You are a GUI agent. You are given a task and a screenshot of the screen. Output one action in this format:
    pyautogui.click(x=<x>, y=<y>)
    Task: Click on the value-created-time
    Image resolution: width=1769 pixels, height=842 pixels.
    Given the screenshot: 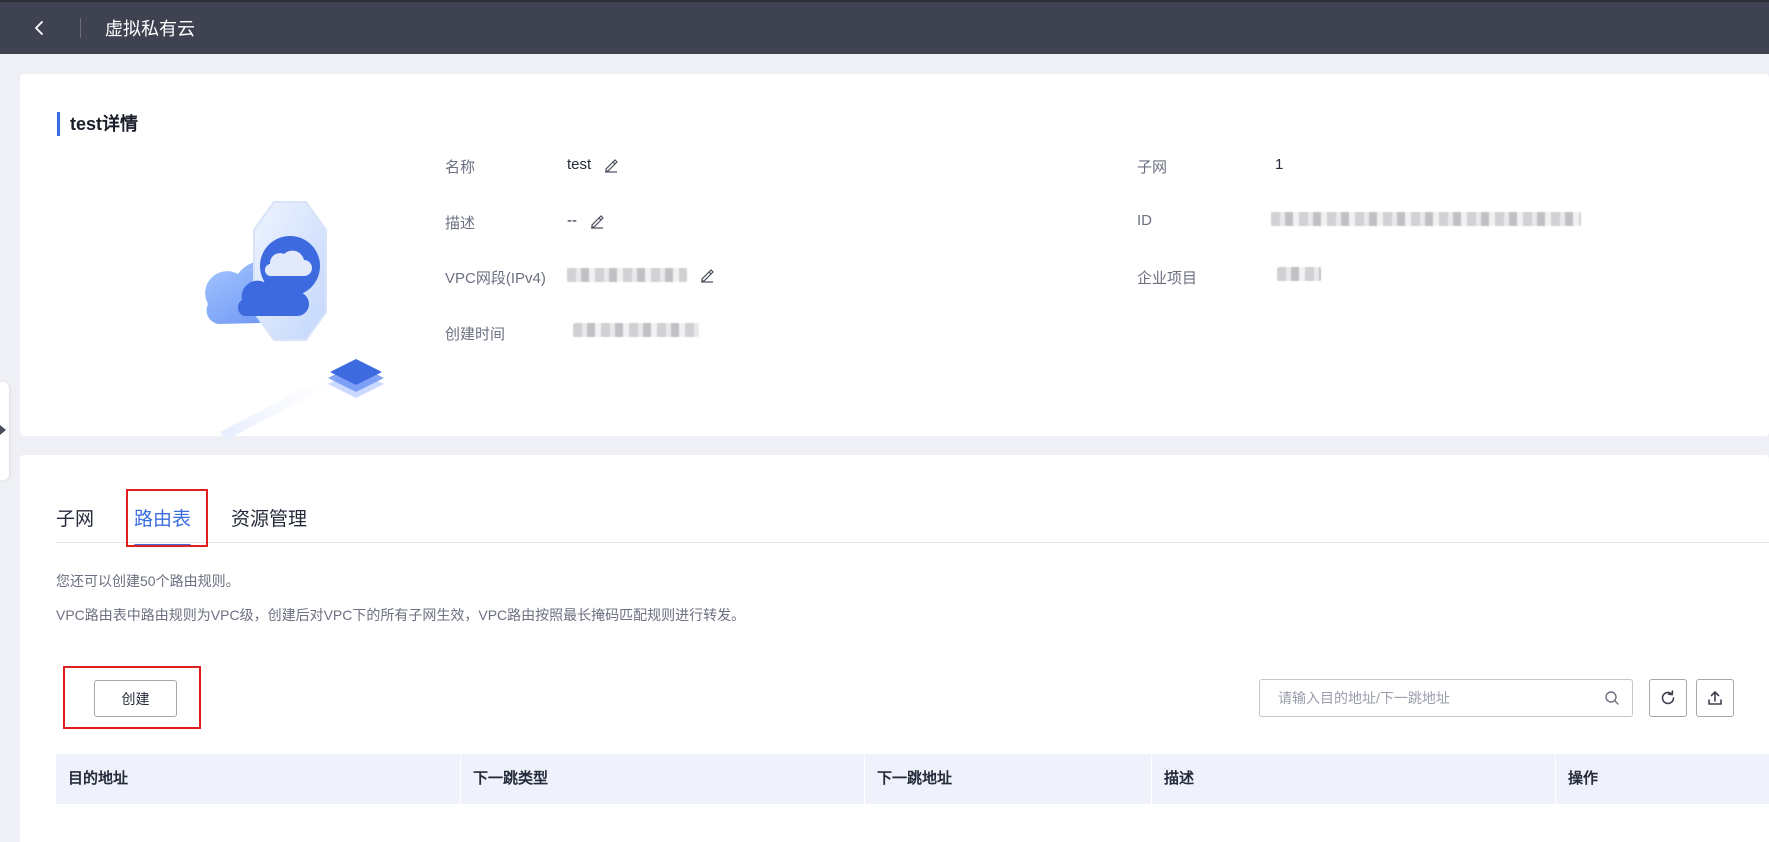 What is the action you would take?
    pyautogui.click(x=636, y=330)
    